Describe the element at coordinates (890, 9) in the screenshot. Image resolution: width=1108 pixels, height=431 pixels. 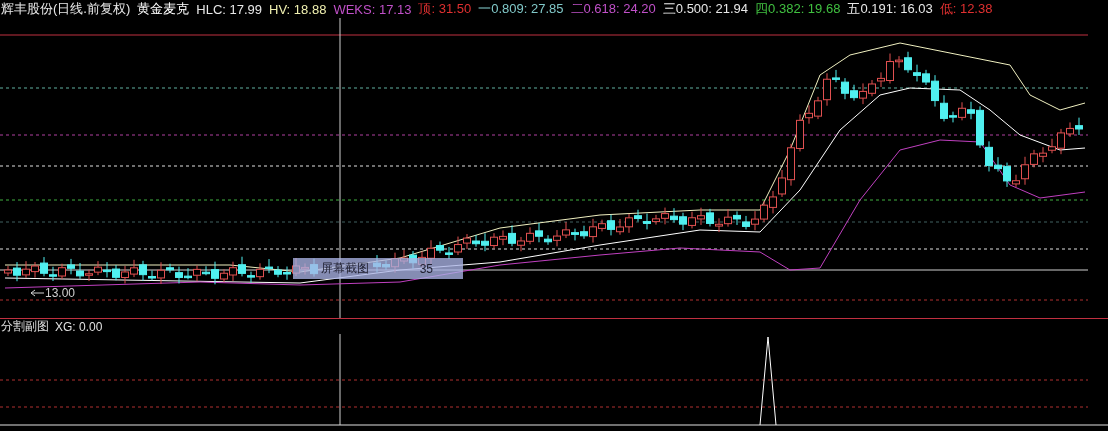
I see `indicator-reading: 五0.191: 16.03` at that location.